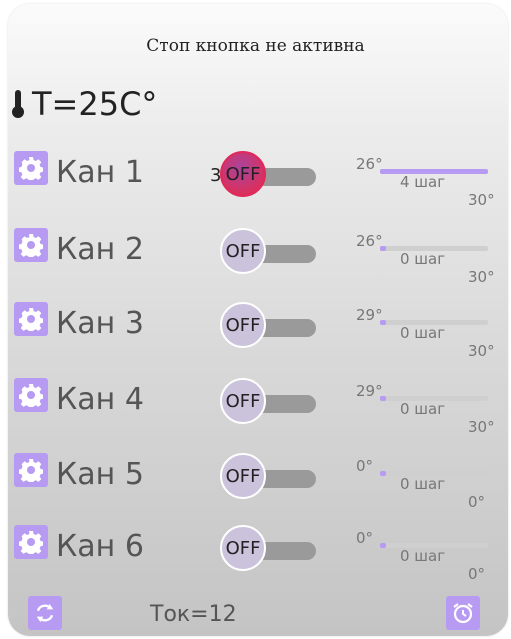  I want to click on refresh-button, so click(45, 613).